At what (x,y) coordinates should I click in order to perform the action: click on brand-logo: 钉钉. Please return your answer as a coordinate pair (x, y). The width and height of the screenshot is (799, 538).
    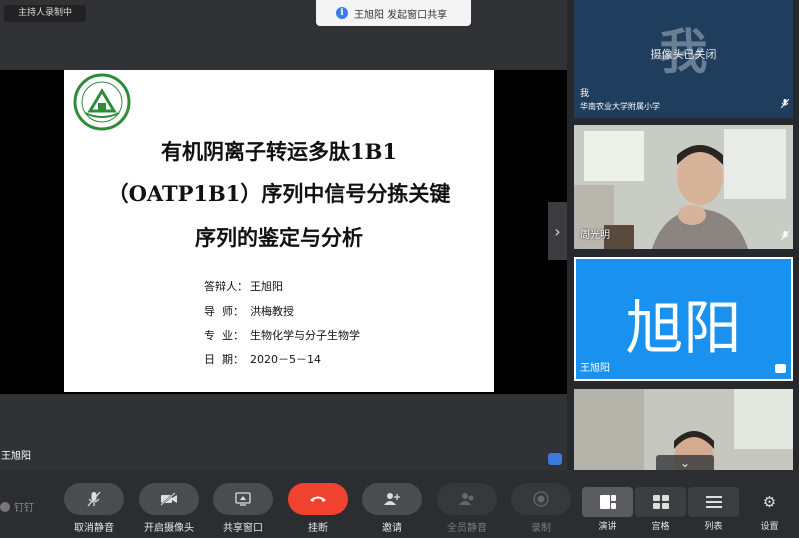
    Looking at the image, I should click on (17, 506).